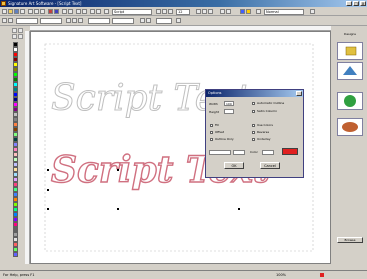  What do you see at coordinates (16, 11) in the screenshot?
I see `save-icon` at bounding box center [16, 11].